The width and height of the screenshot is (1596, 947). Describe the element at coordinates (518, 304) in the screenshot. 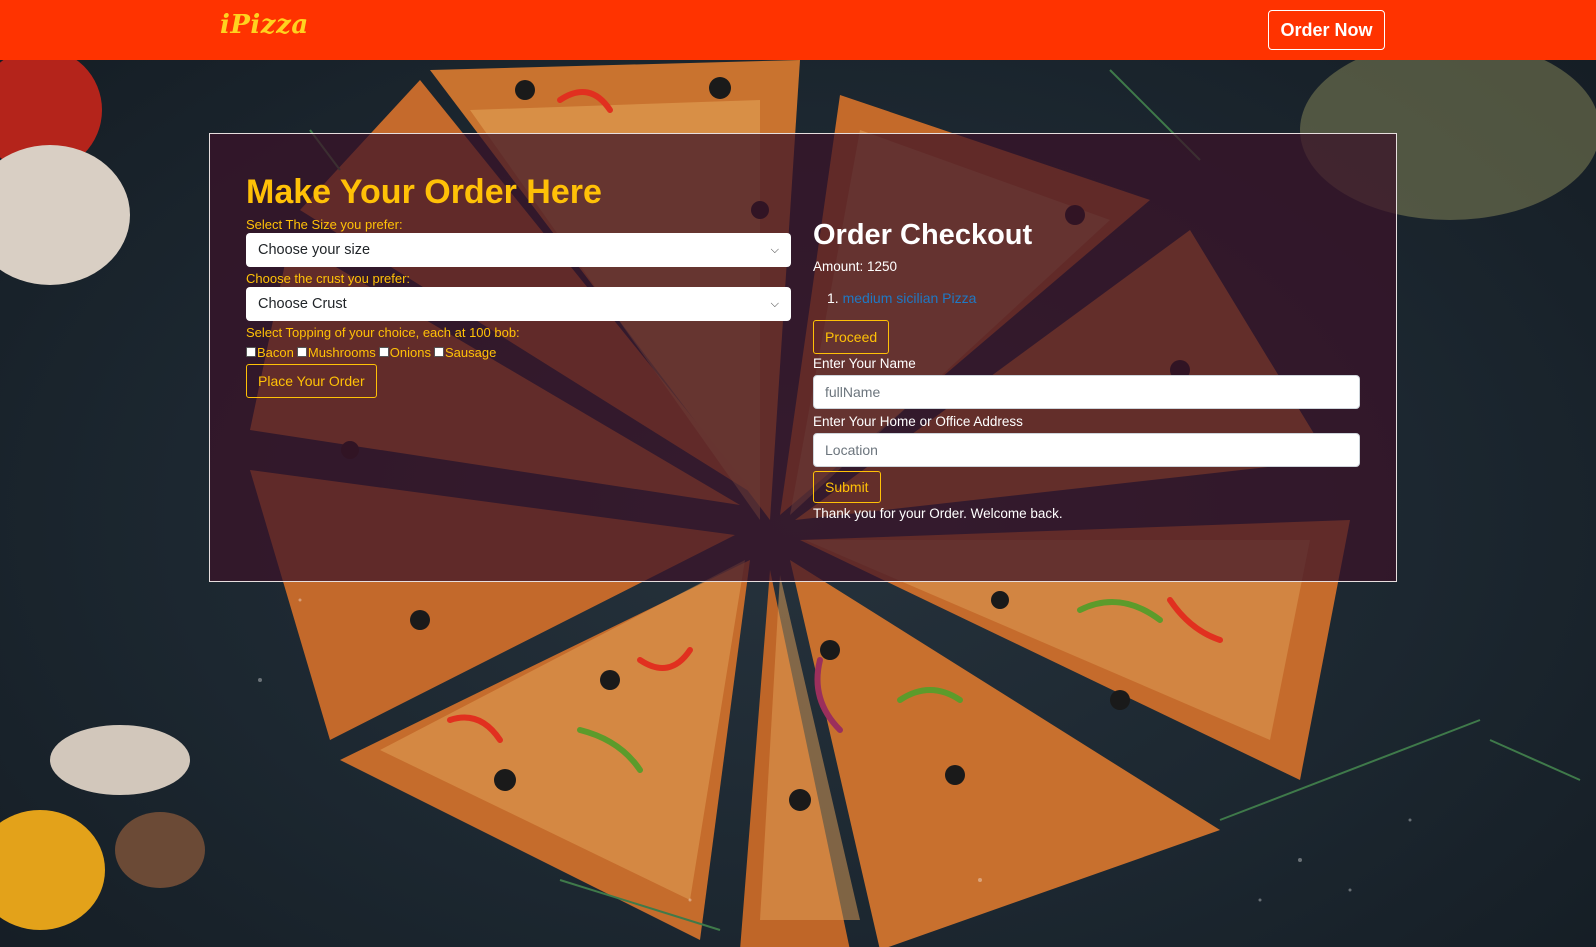

I see `crust-select: Choose Crust ⌵` at that location.